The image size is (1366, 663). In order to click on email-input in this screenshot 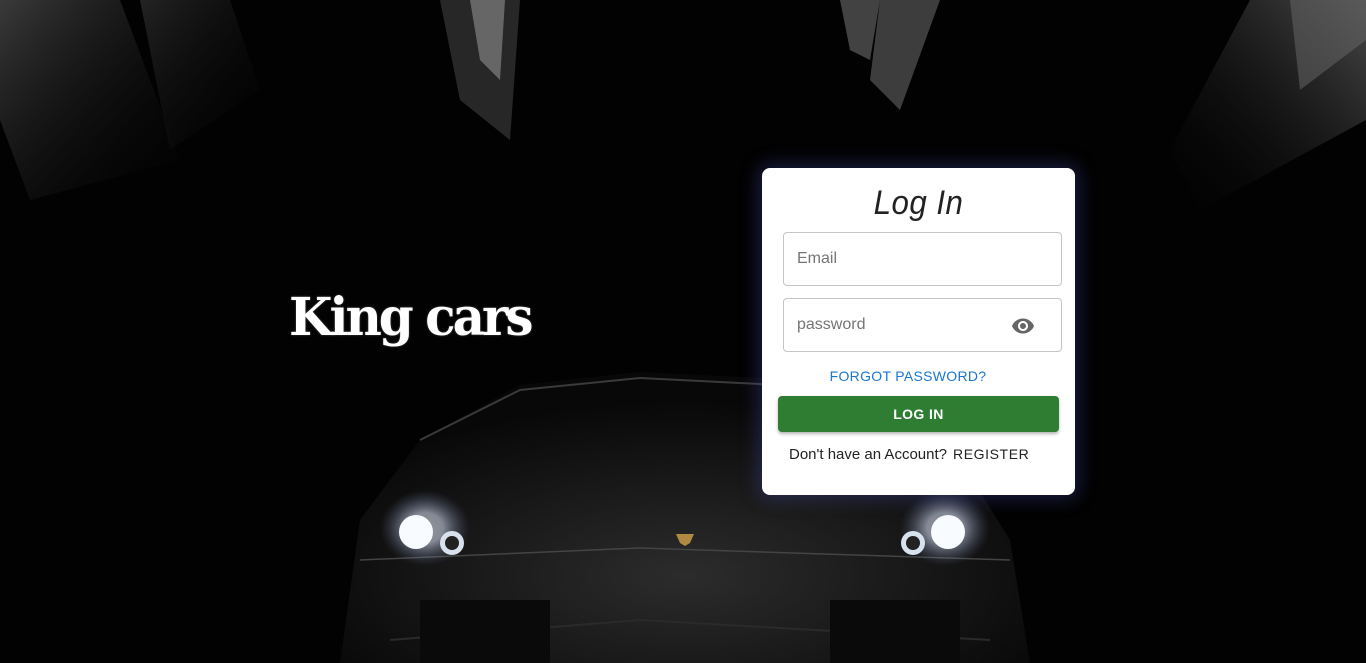, I will do `click(902, 259)`.